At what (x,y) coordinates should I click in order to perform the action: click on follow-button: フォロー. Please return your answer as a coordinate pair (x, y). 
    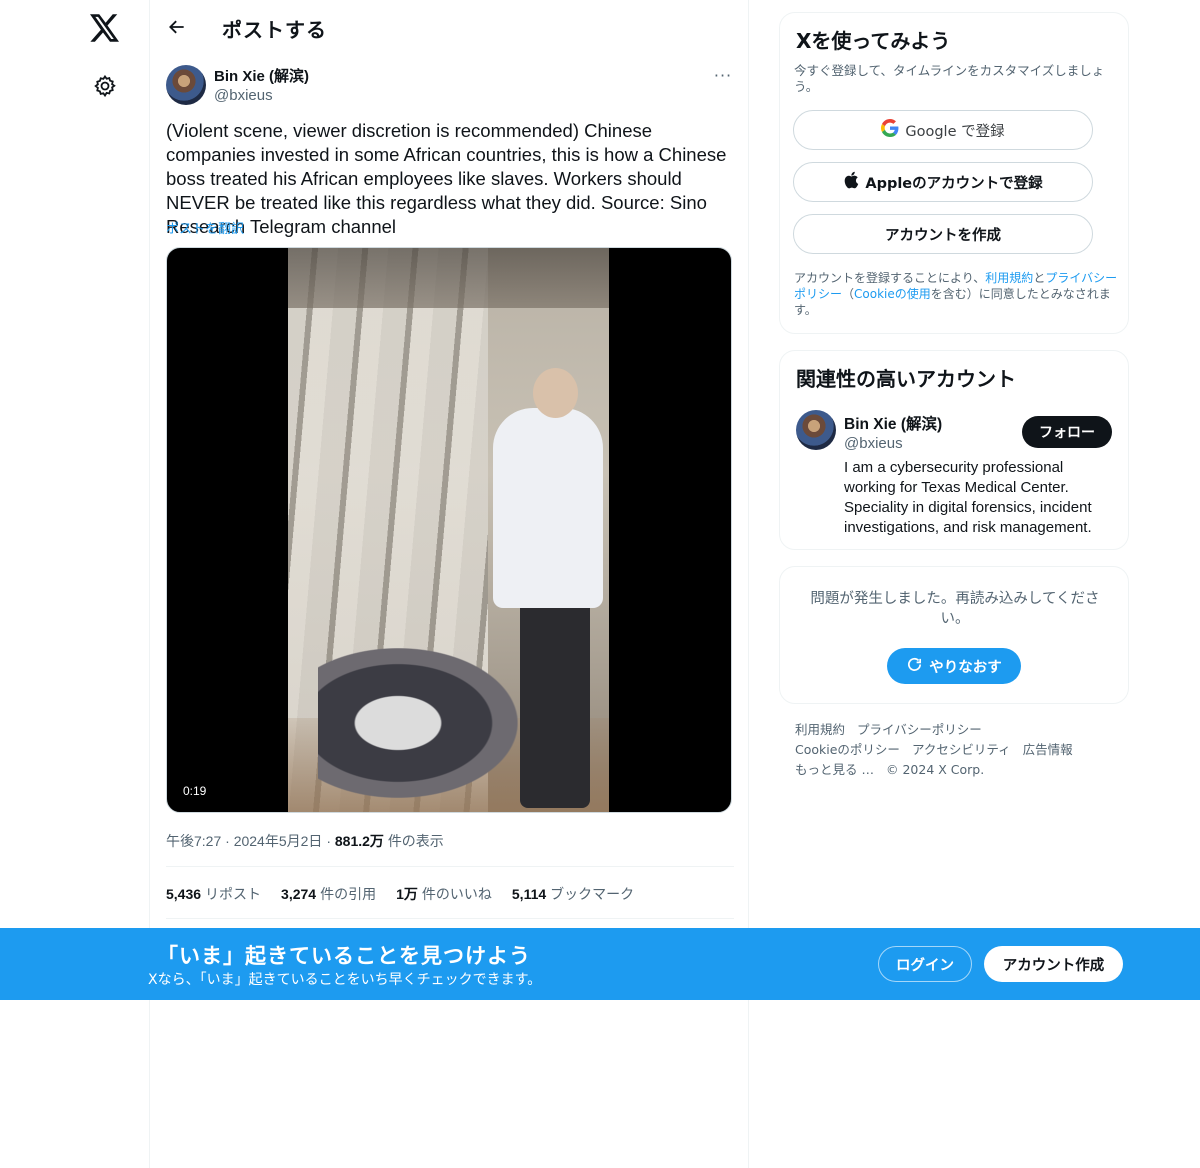
    Looking at the image, I should click on (1067, 432).